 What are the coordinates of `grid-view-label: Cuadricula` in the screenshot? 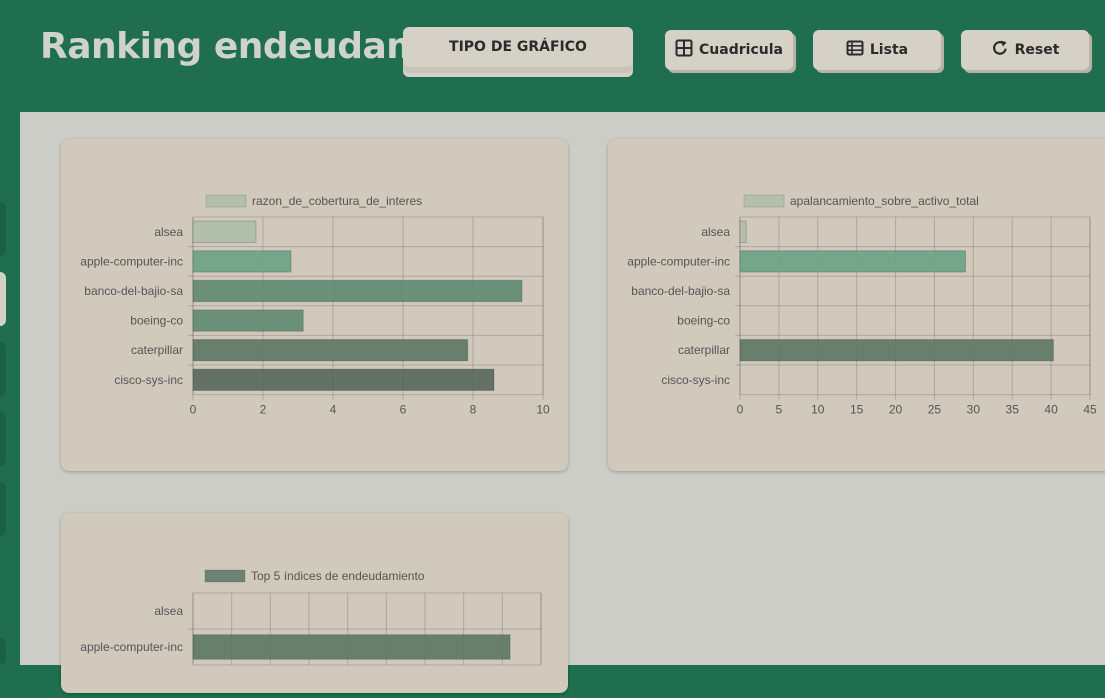 It's located at (741, 50).